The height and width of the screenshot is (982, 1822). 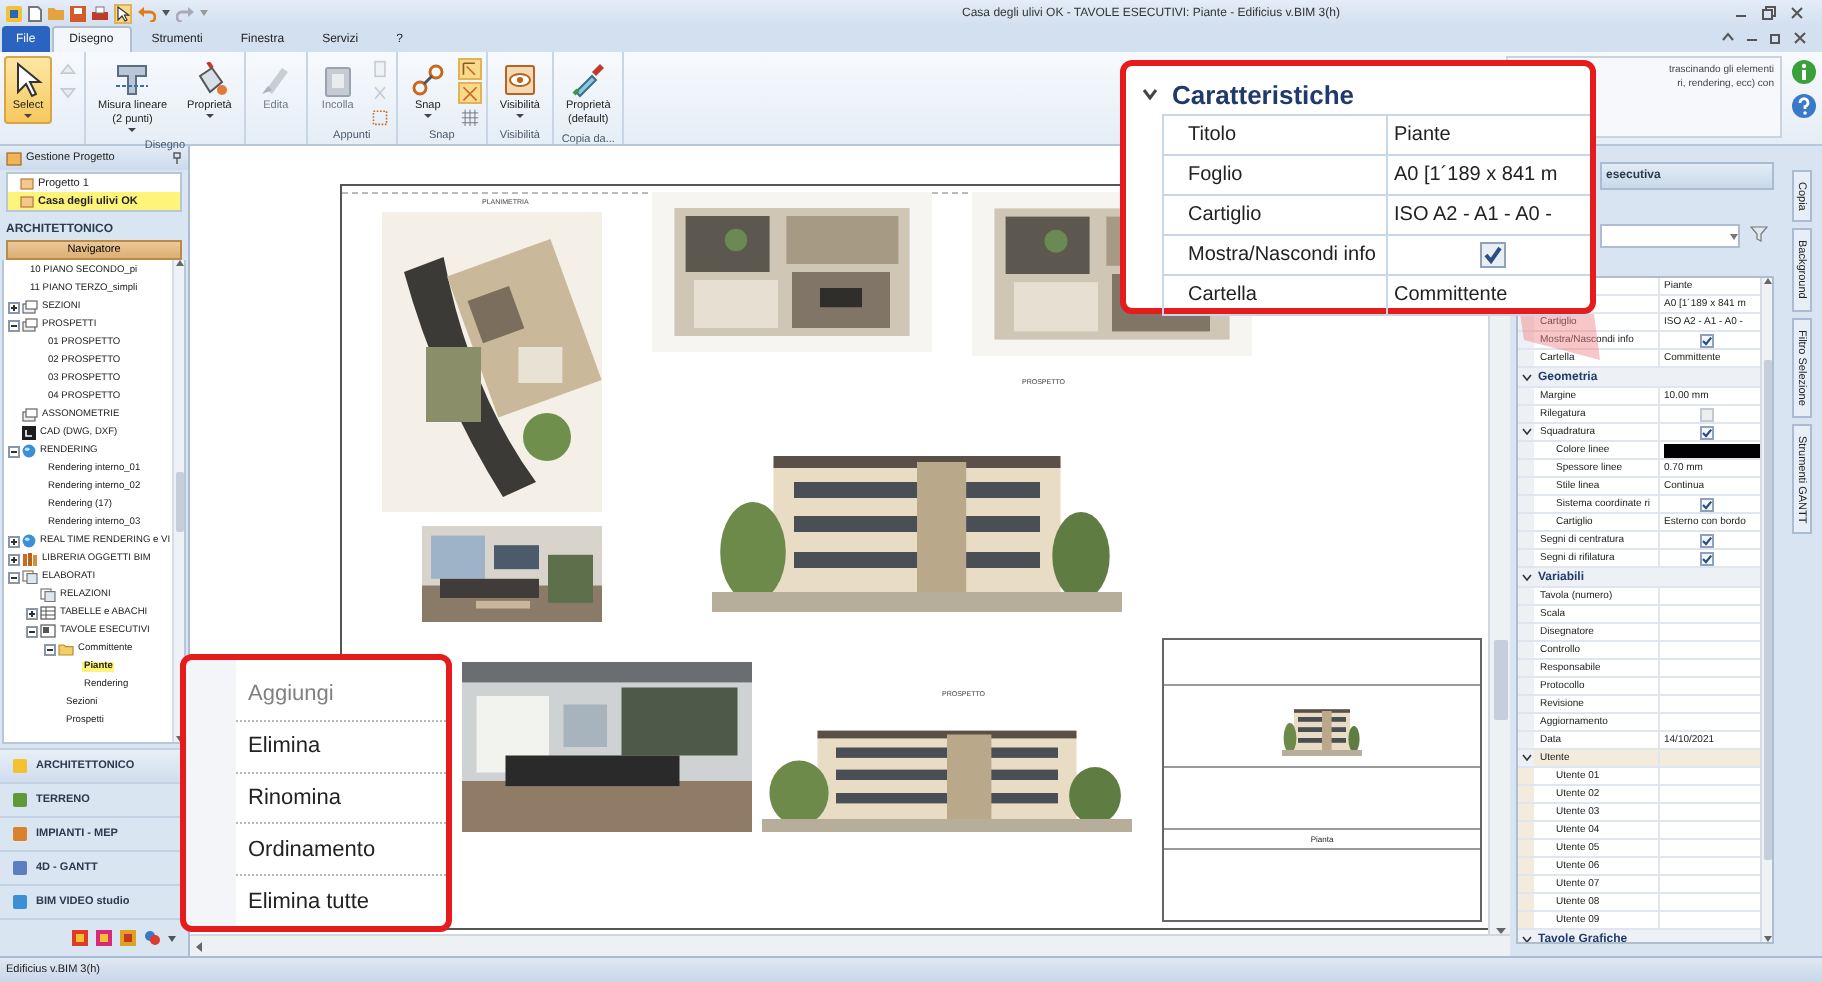 What do you see at coordinates (177, 158) in the screenshot?
I see `pin-icon` at bounding box center [177, 158].